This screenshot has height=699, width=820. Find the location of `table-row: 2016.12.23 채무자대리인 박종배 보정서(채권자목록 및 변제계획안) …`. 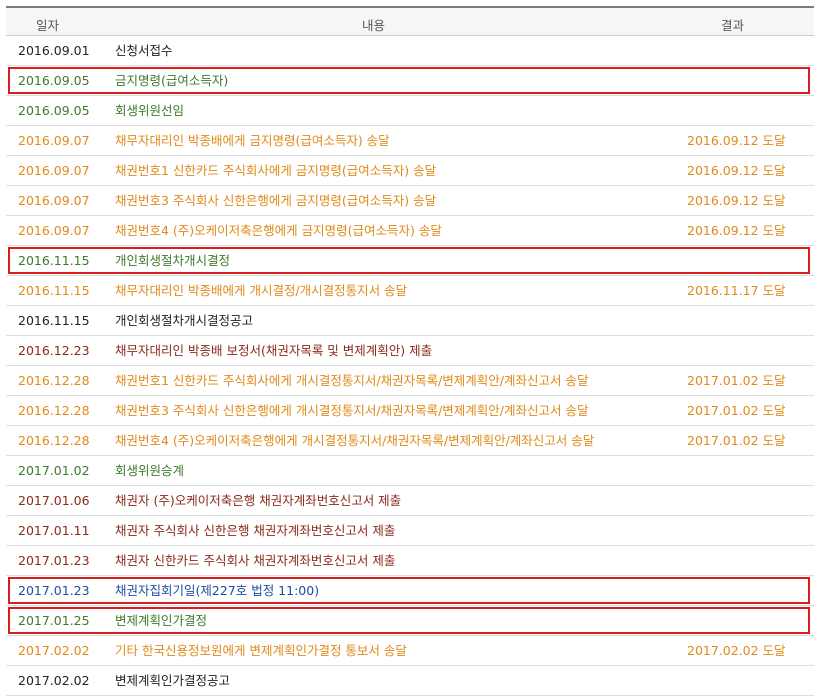

table-row: 2016.12.23 채무자대리인 박종배 보정서(채권자목록 및 변제계획안) … is located at coordinates (410, 351).